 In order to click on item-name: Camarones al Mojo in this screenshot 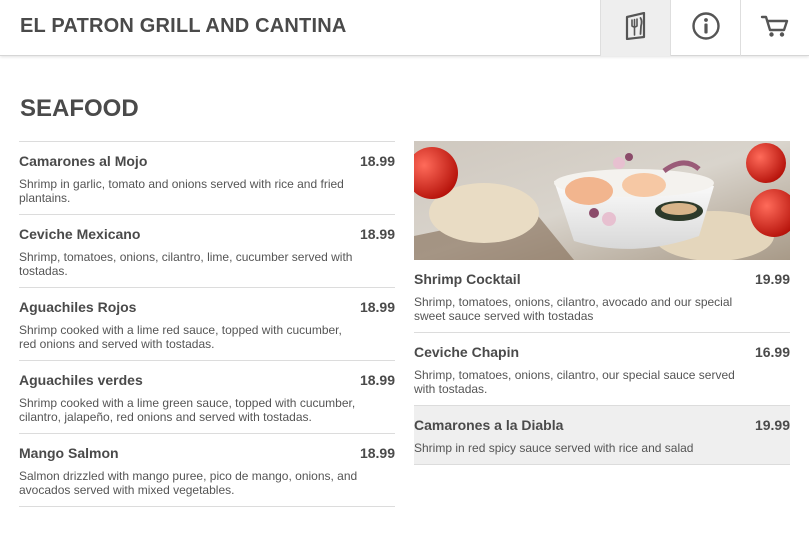, I will do `click(83, 161)`.